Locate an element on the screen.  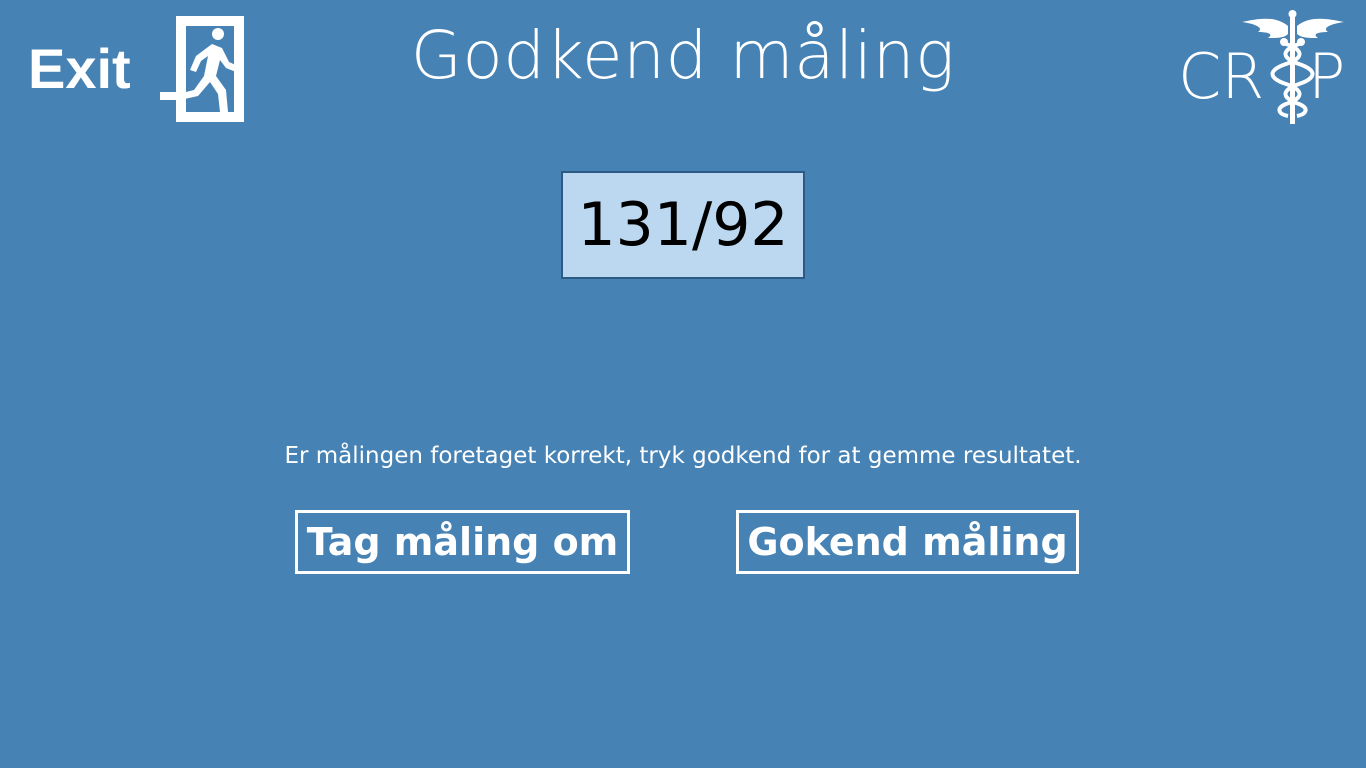
page-title: Godkend måling is located at coordinates (683, 55).